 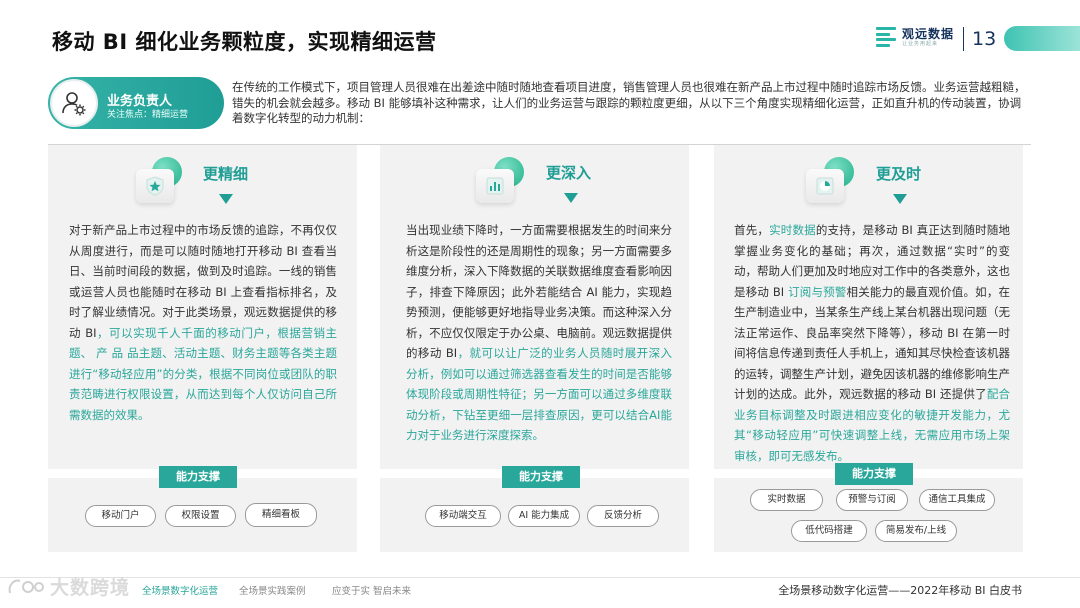 I want to click on star-badge-icon, so click(x=158, y=180).